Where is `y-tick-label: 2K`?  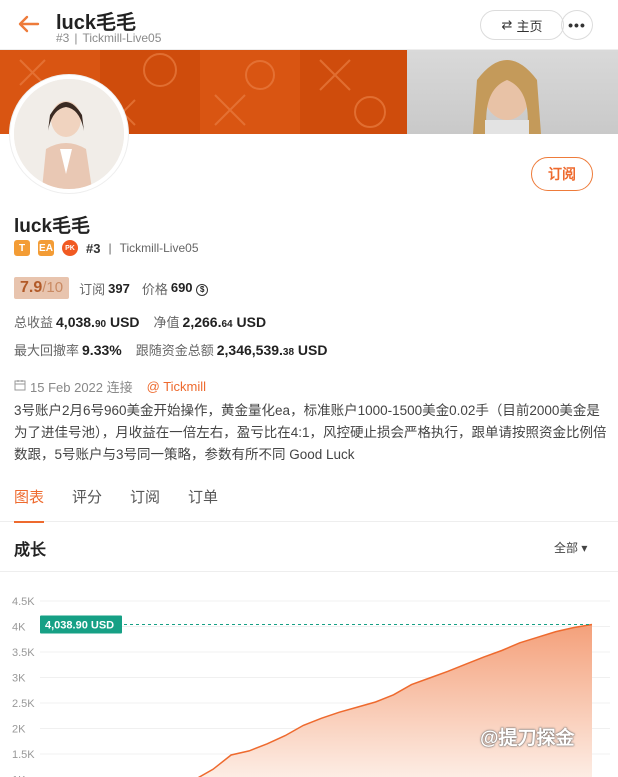 y-tick-label: 2K is located at coordinates (19, 730).